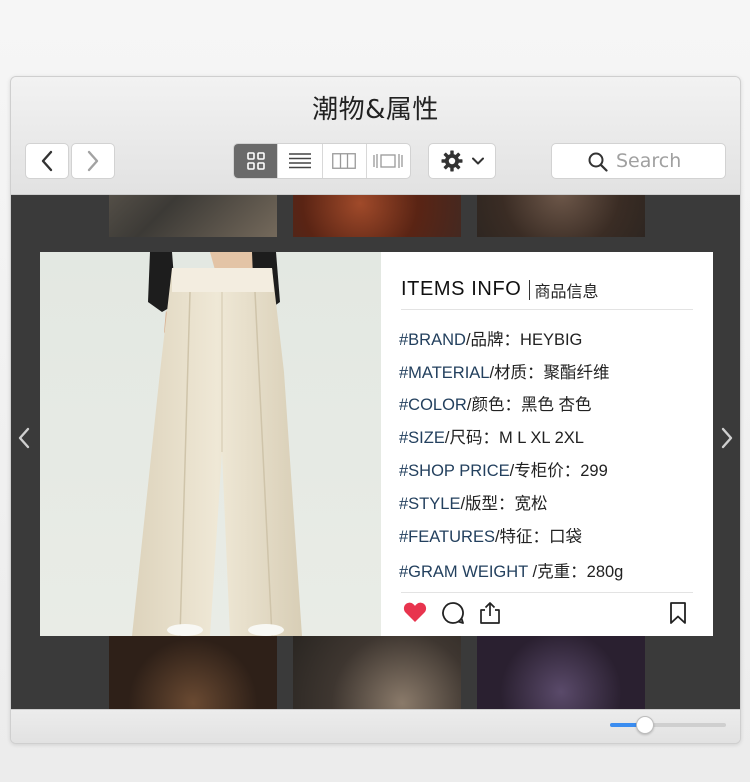 Image resolution: width=750 pixels, height=782 pixels. I want to click on view-mode-segmented-control, so click(322, 161).